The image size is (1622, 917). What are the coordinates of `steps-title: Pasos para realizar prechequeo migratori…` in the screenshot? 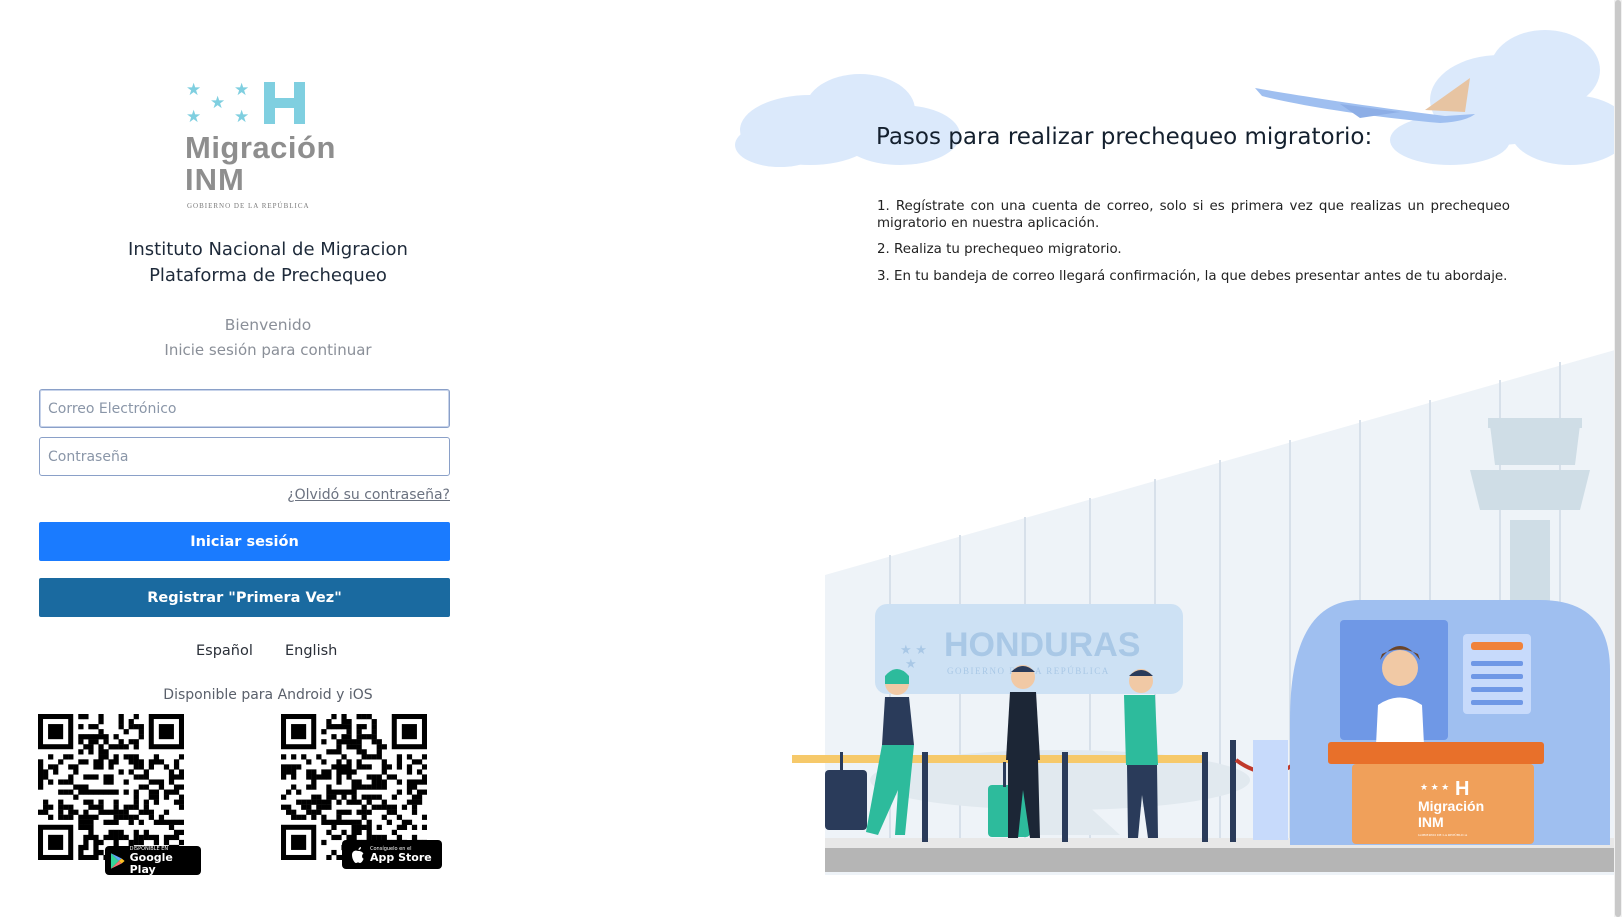 It's located at (1124, 137).